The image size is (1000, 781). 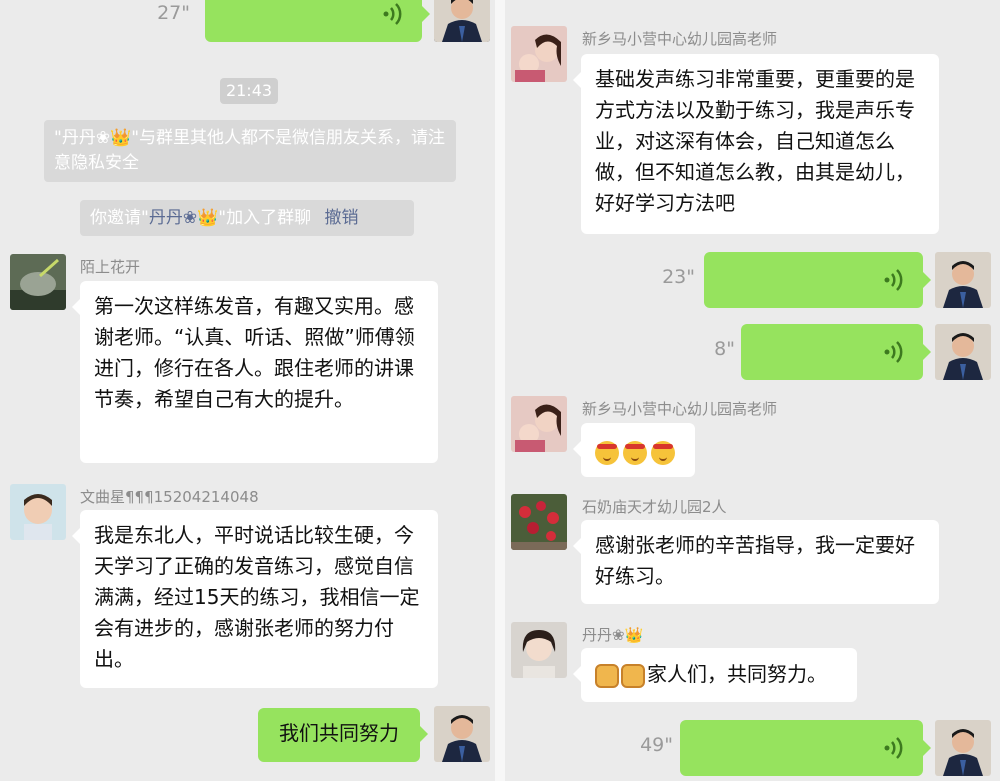 I want to click on sender-name: 丹丹❀👑, so click(x=613, y=635).